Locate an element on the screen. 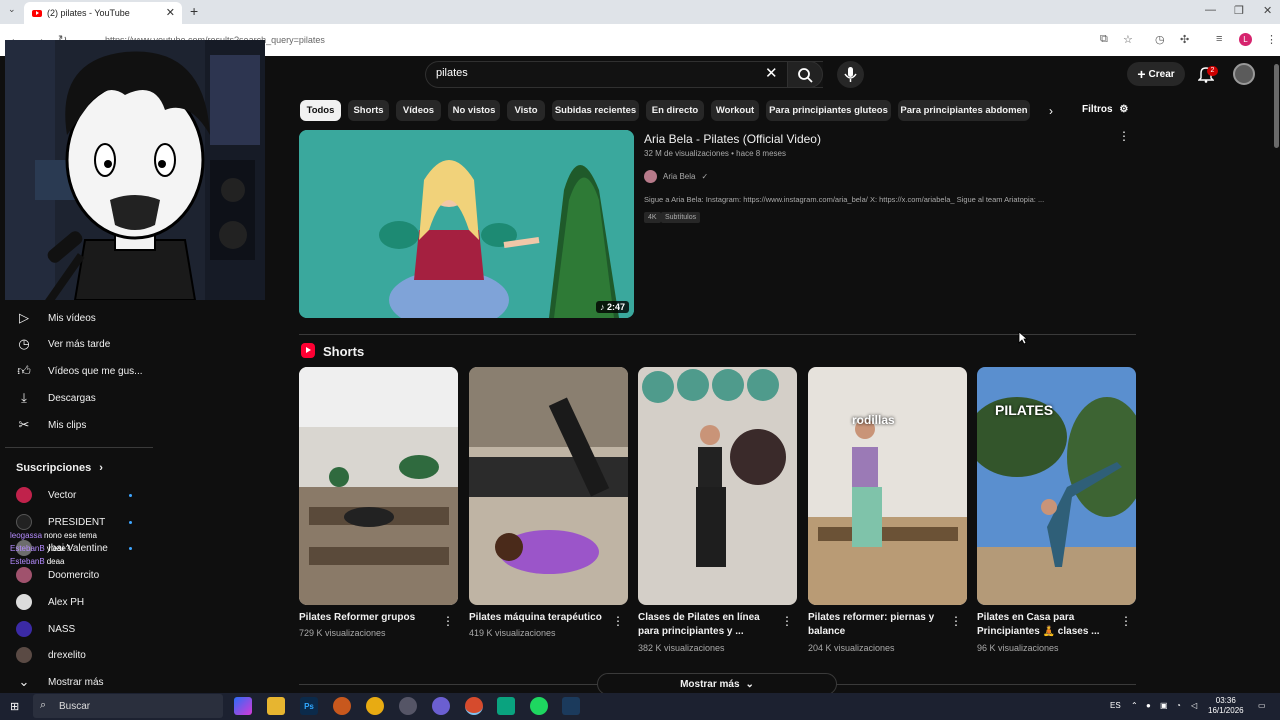 The width and height of the screenshot is (1280, 720). microphone-icon: ● is located at coordinates (1148, 705).